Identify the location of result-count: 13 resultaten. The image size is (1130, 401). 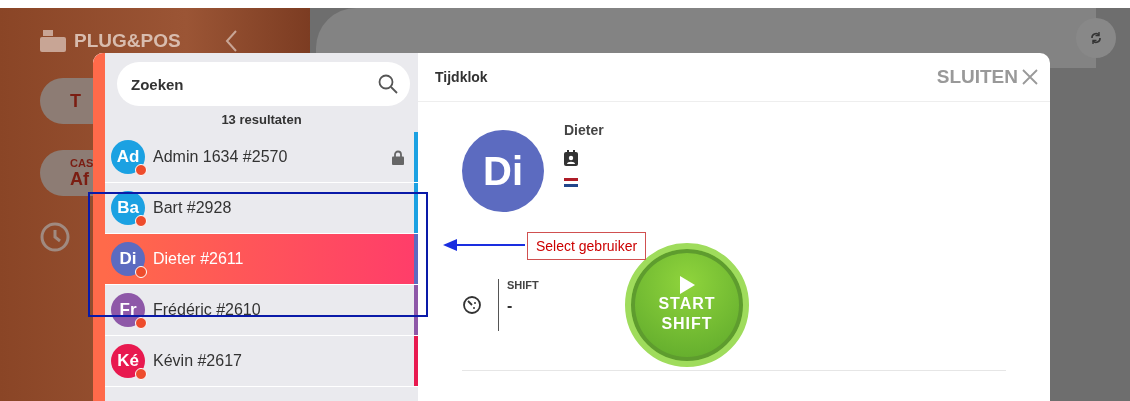
(261, 120).